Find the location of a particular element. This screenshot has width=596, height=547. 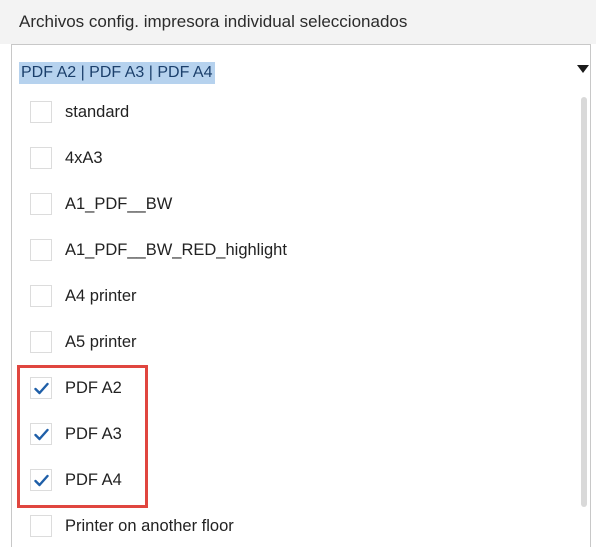

option-label: 4xA3 is located at coordinates (84, 158).